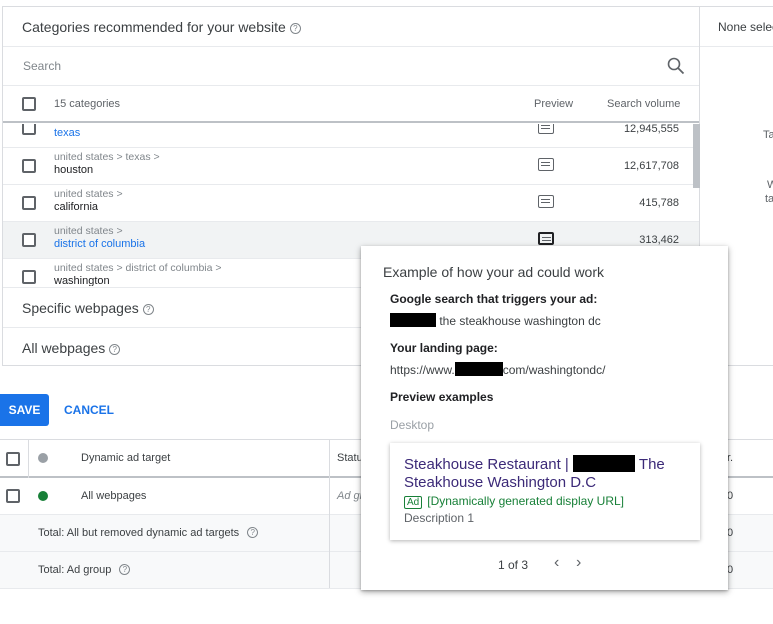  Describe the element at coordinates (351, 136) in the screenshot. I see `list-item: texas 12,945,555` at that location.